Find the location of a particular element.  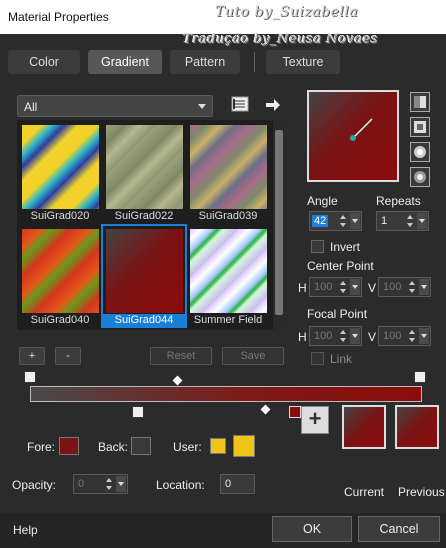

invert-label: Invert is located at coordinates (345, 247).